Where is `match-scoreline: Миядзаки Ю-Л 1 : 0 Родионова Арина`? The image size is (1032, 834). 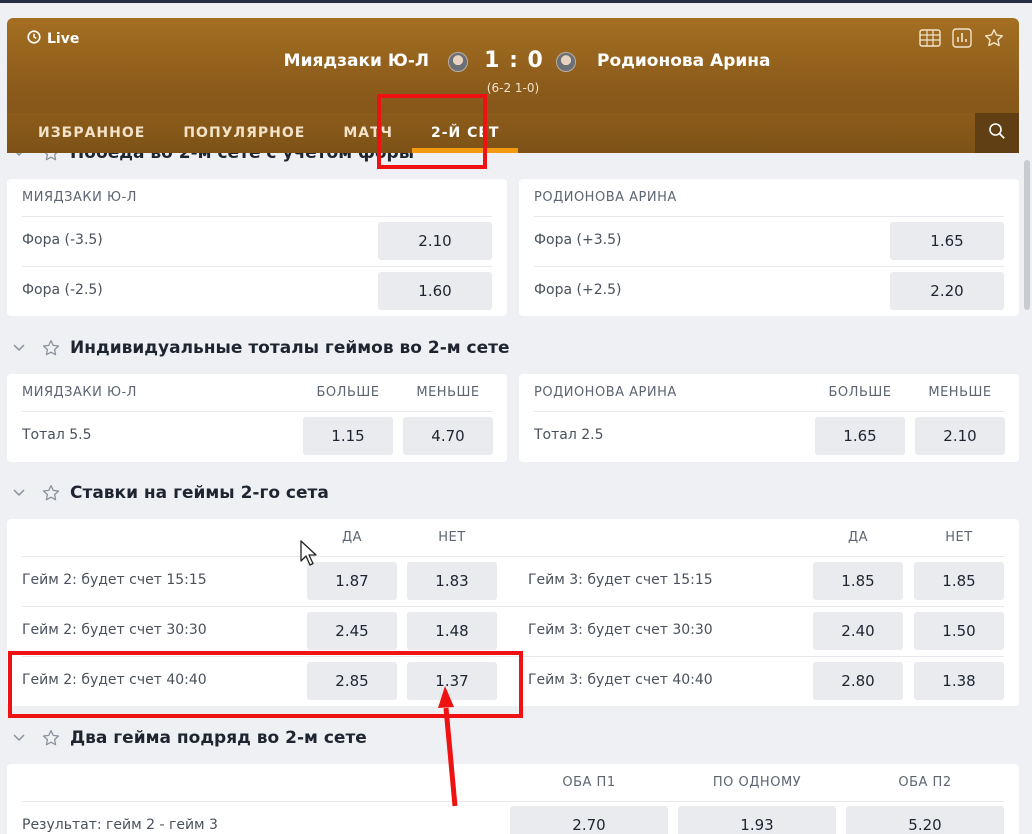
match-scoreline: Миядзаки Ю-Л 1 : 0 Родионова Арина is located at coordinates (513, 63).